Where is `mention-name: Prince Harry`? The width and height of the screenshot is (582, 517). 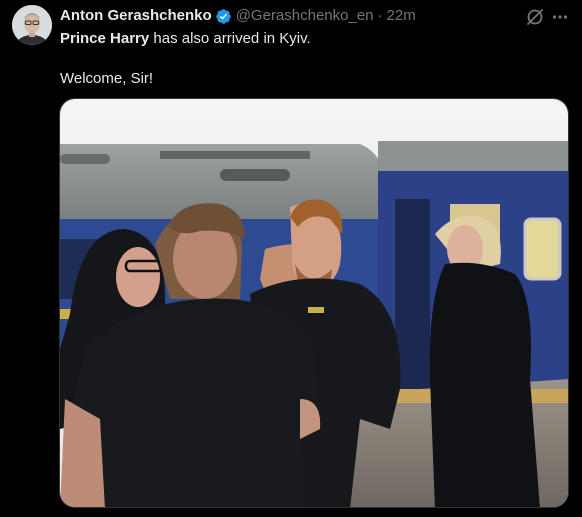
mention-name: Prince Harry is located at coordinates (105, 38).